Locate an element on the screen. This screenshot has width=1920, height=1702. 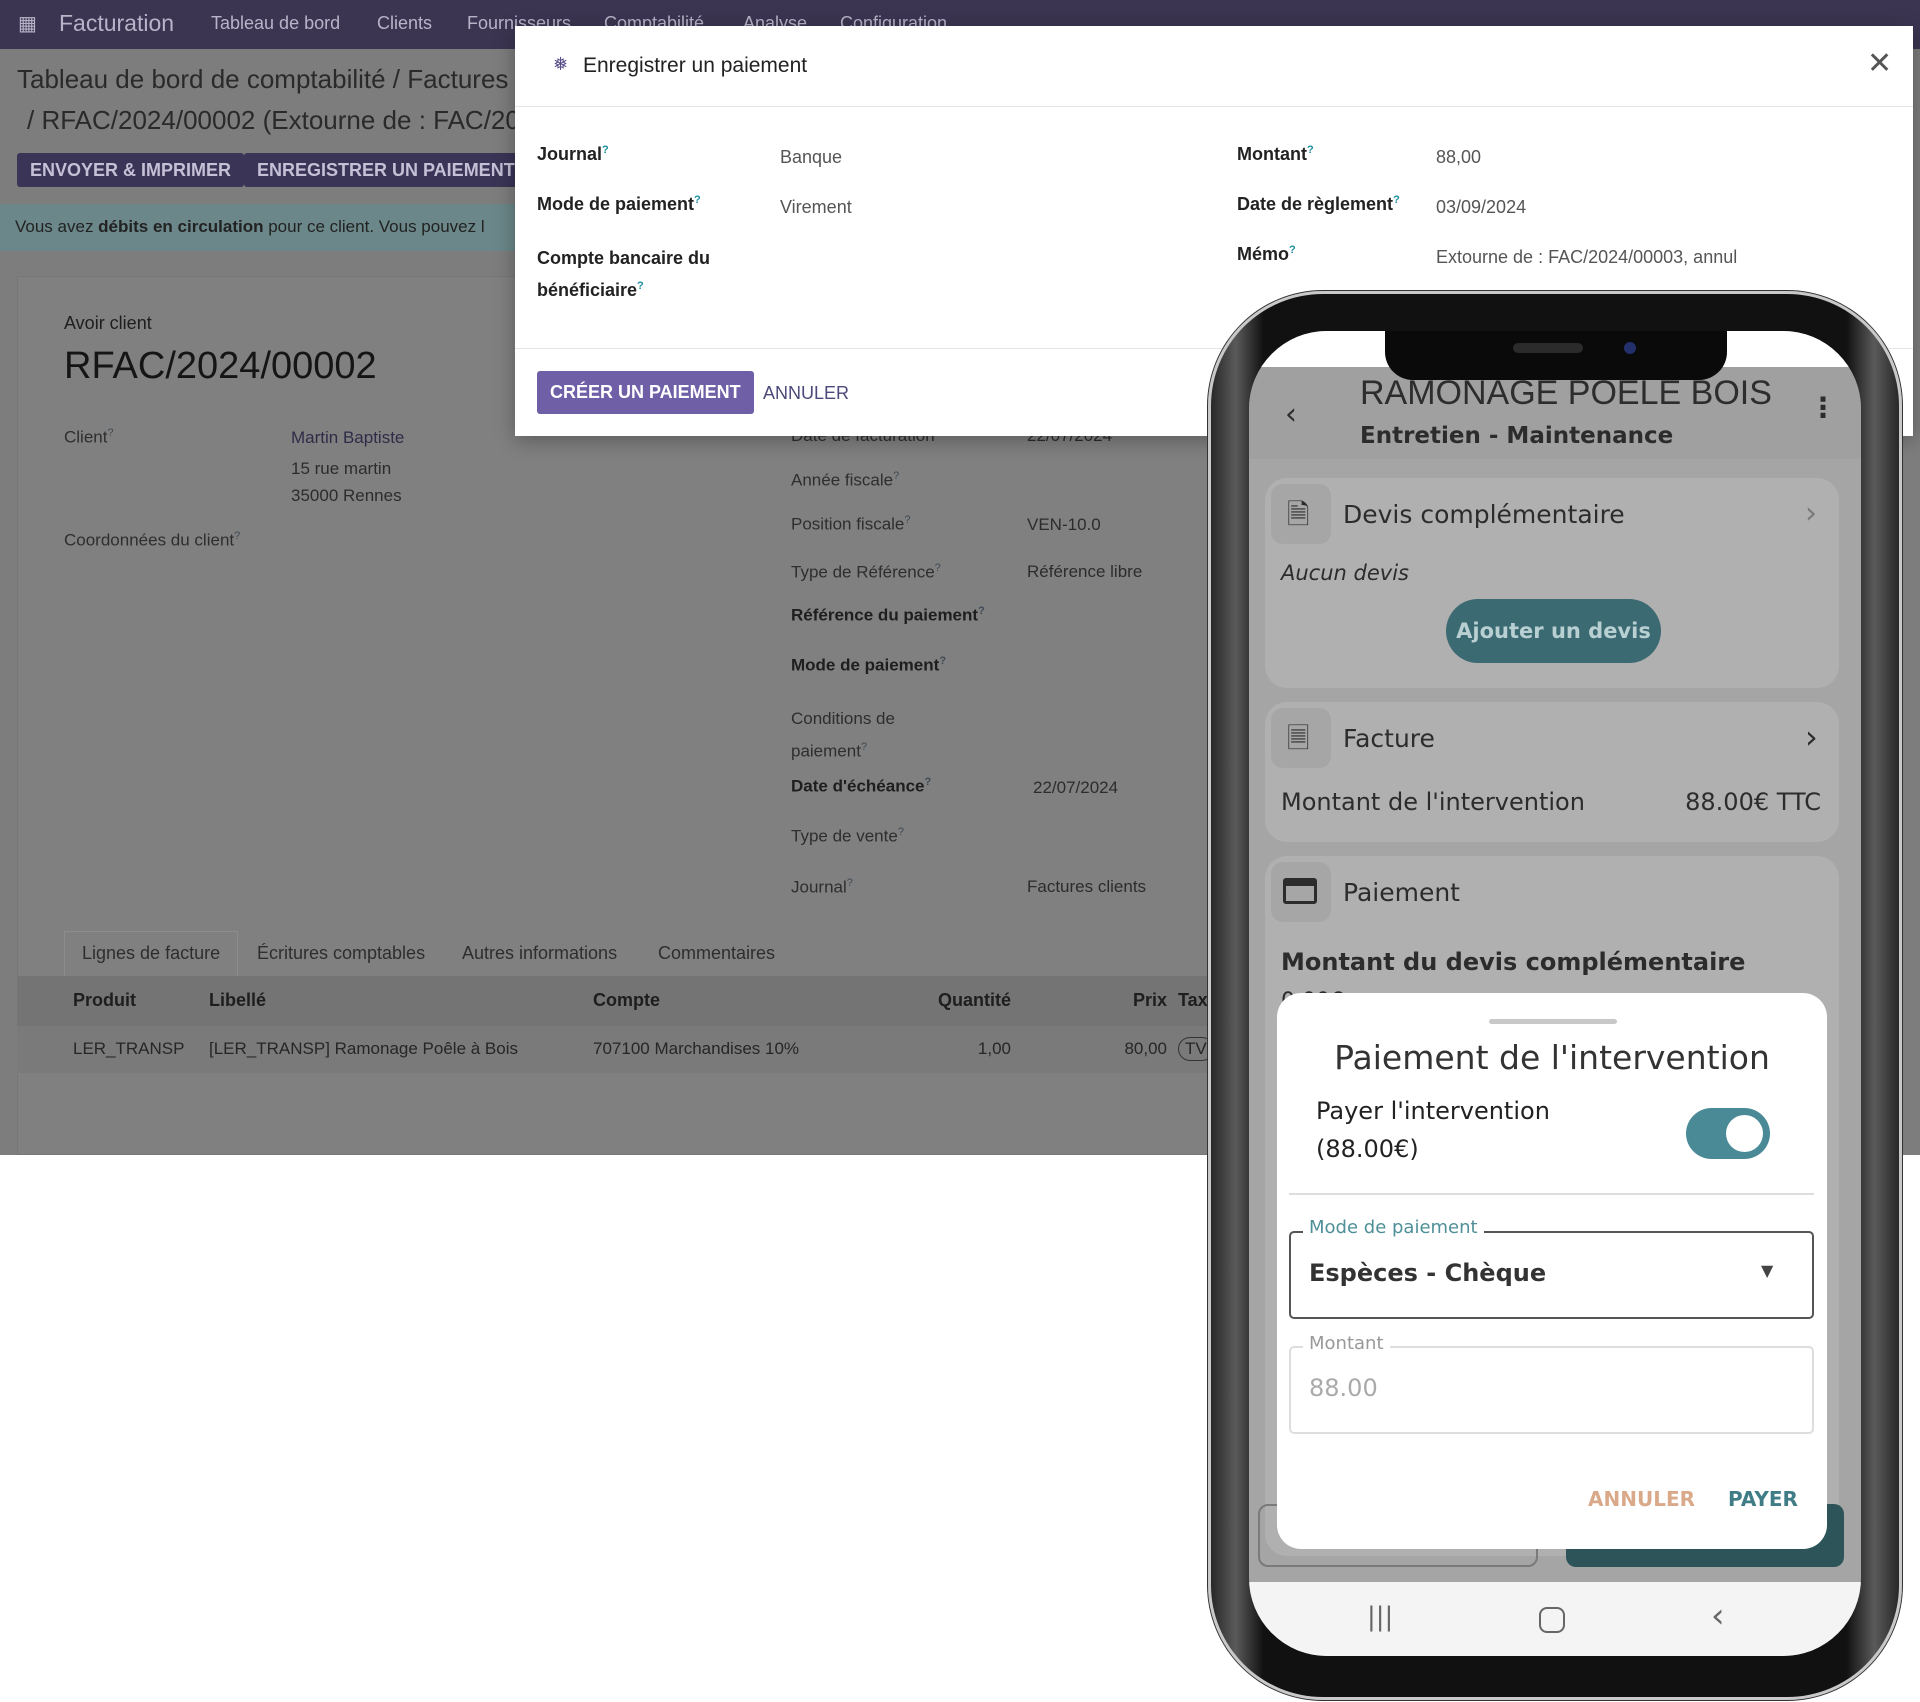
fiscal-position-value: VEN-10.0 is located at coordinates (1064, 525).